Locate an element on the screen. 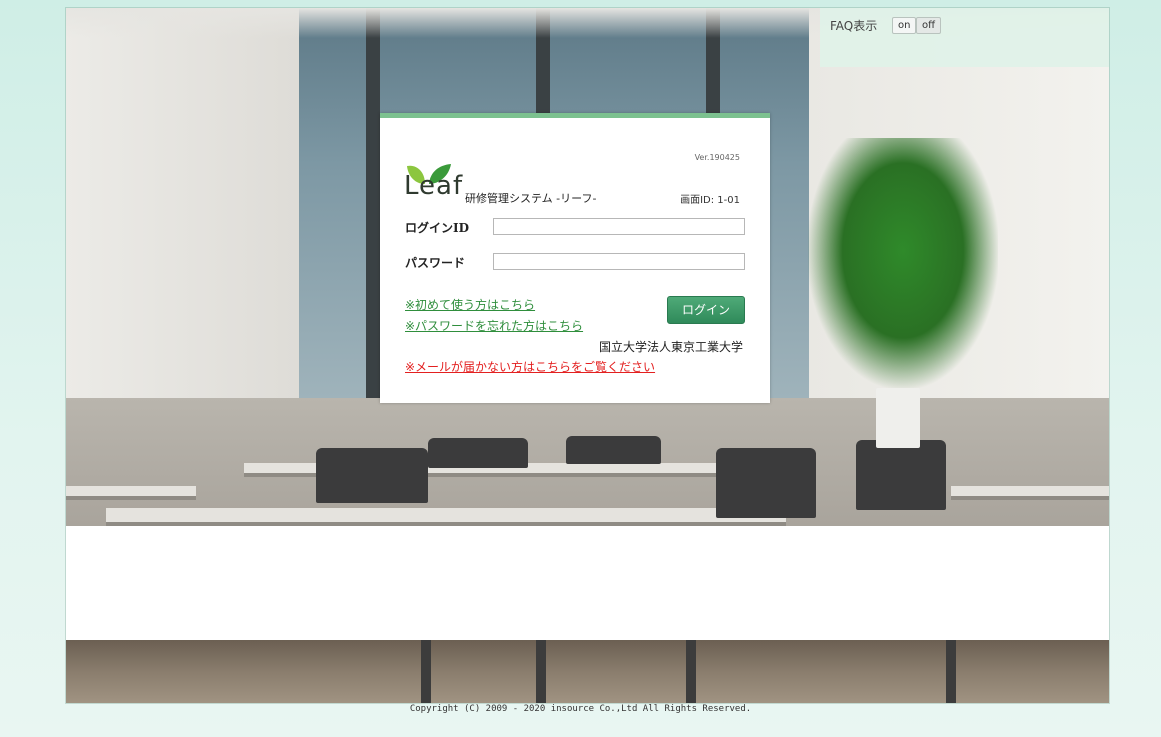  password-label: パスワード is located at coordinates (435, 263).